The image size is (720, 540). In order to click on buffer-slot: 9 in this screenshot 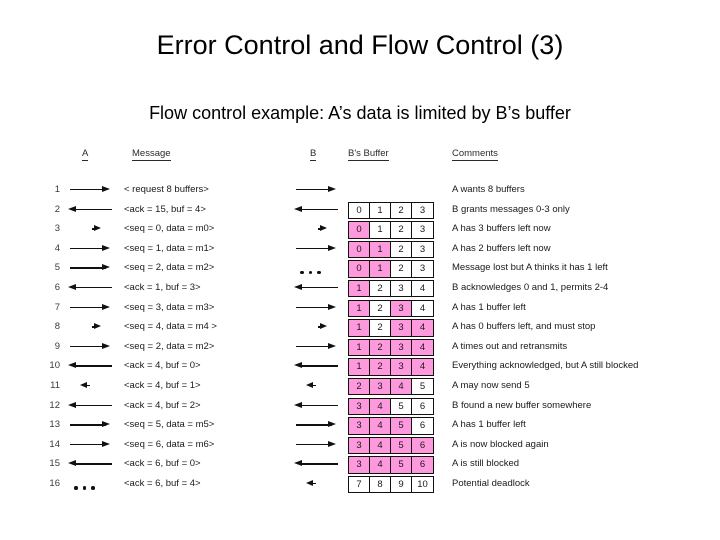, I will do `click(401, 484)`.